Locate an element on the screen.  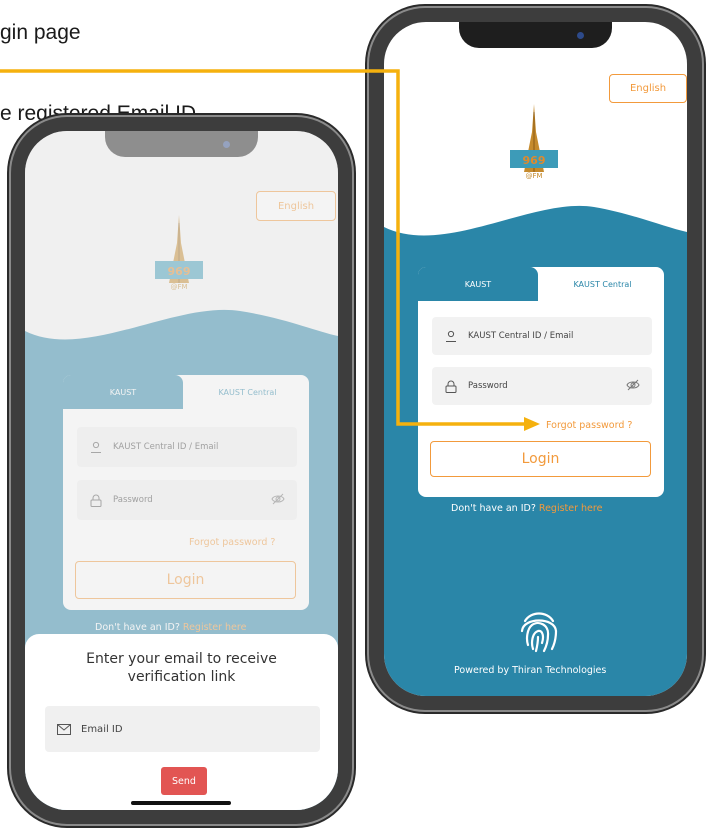
home-indicator is located at coordinates (181, 803).